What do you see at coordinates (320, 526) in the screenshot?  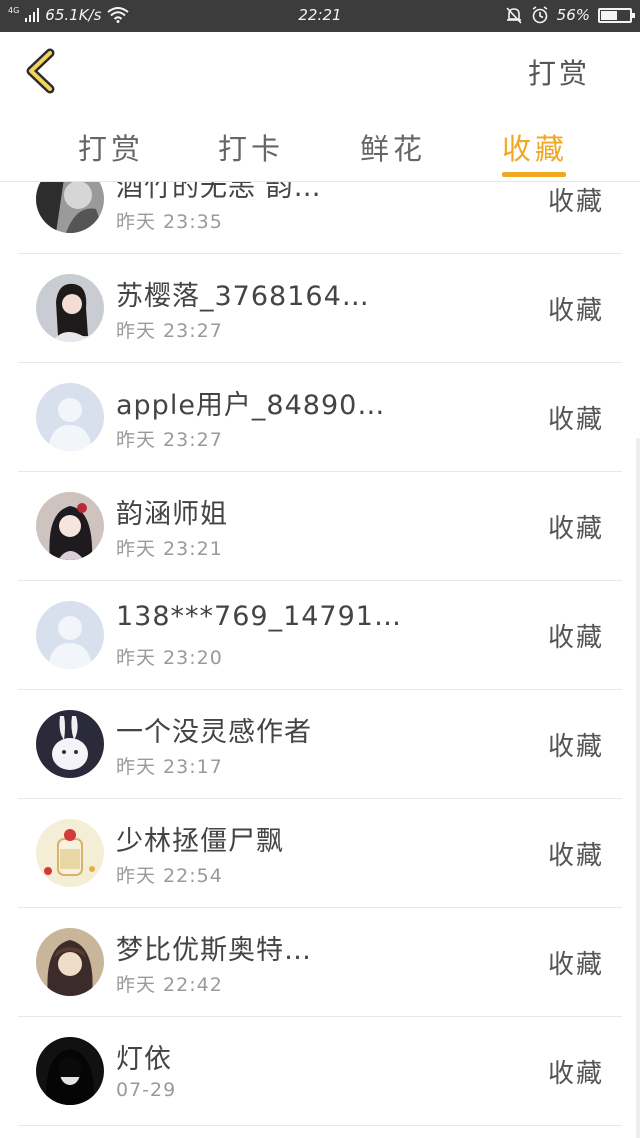 I see `list-item: 韵涵师姐昨天 23:21 收藏` at bounding box center [320, 526].